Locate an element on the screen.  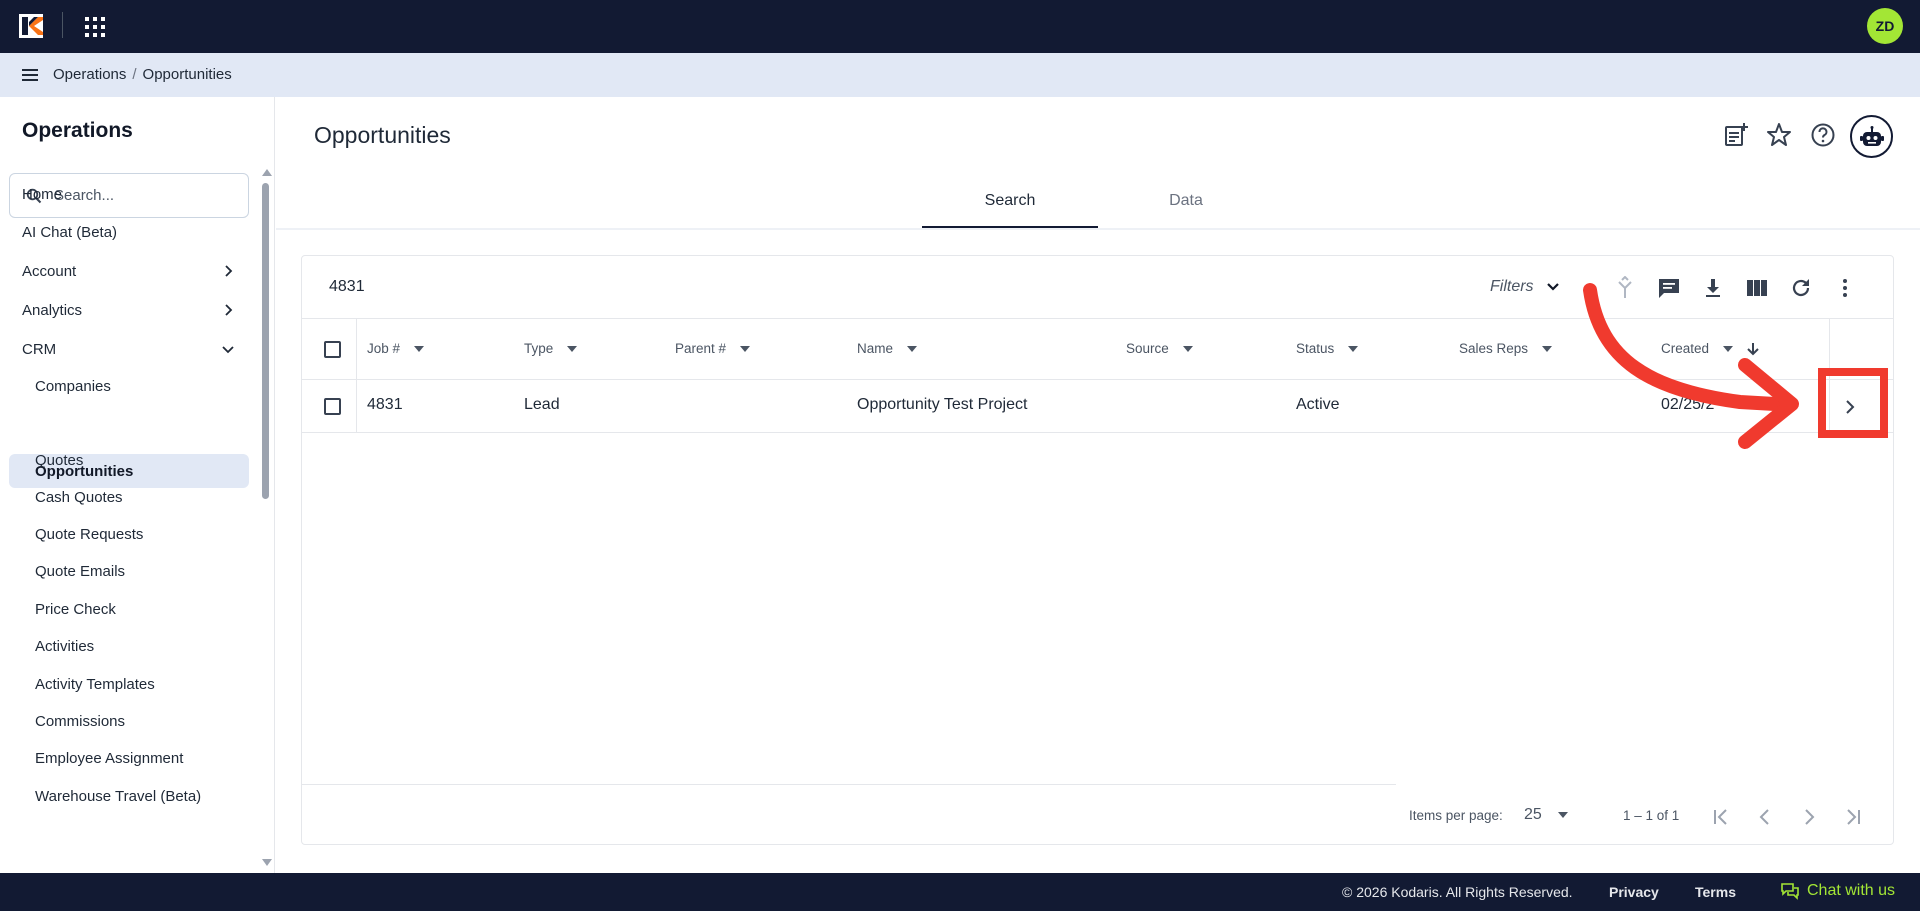
items-per-page-select: 25 is located at coordinates (1546, 815).